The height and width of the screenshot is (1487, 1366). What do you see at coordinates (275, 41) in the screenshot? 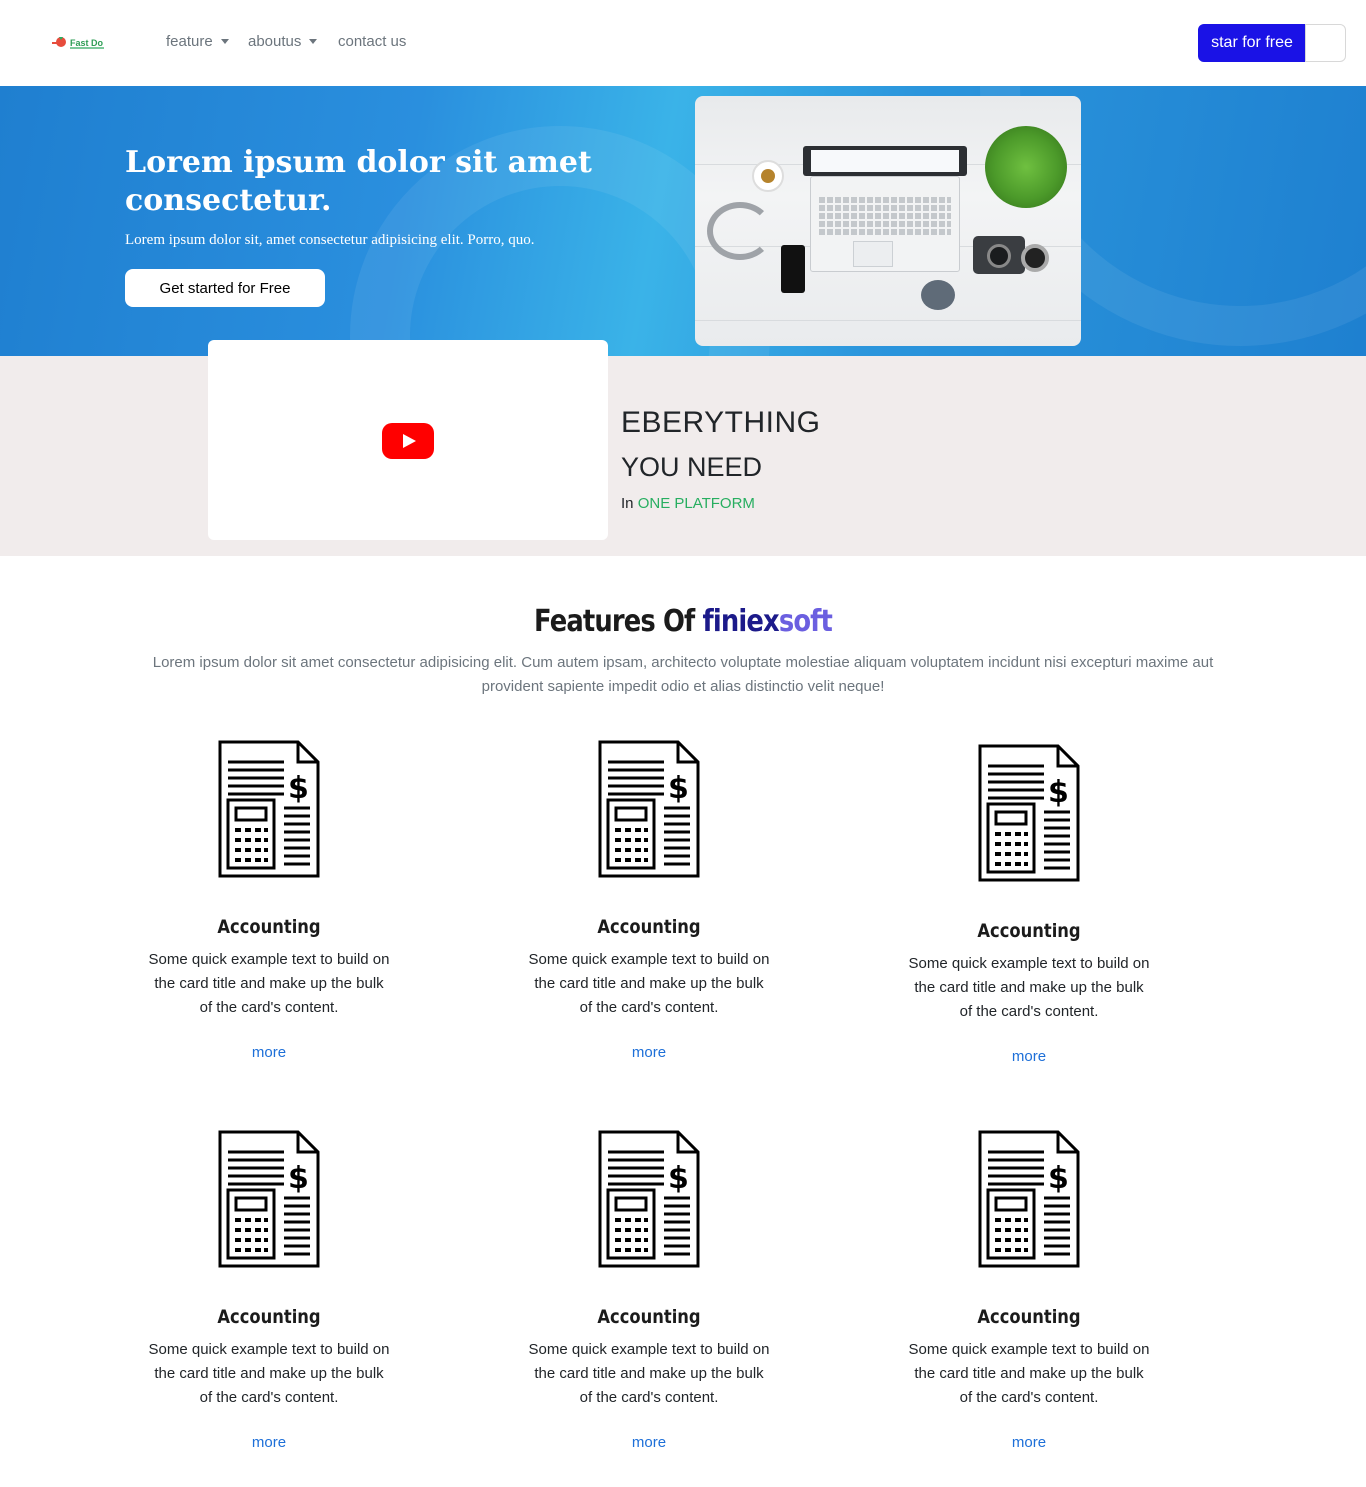
I see `nav-aboutus-label: aboutus` at bounding box center [275, 41].